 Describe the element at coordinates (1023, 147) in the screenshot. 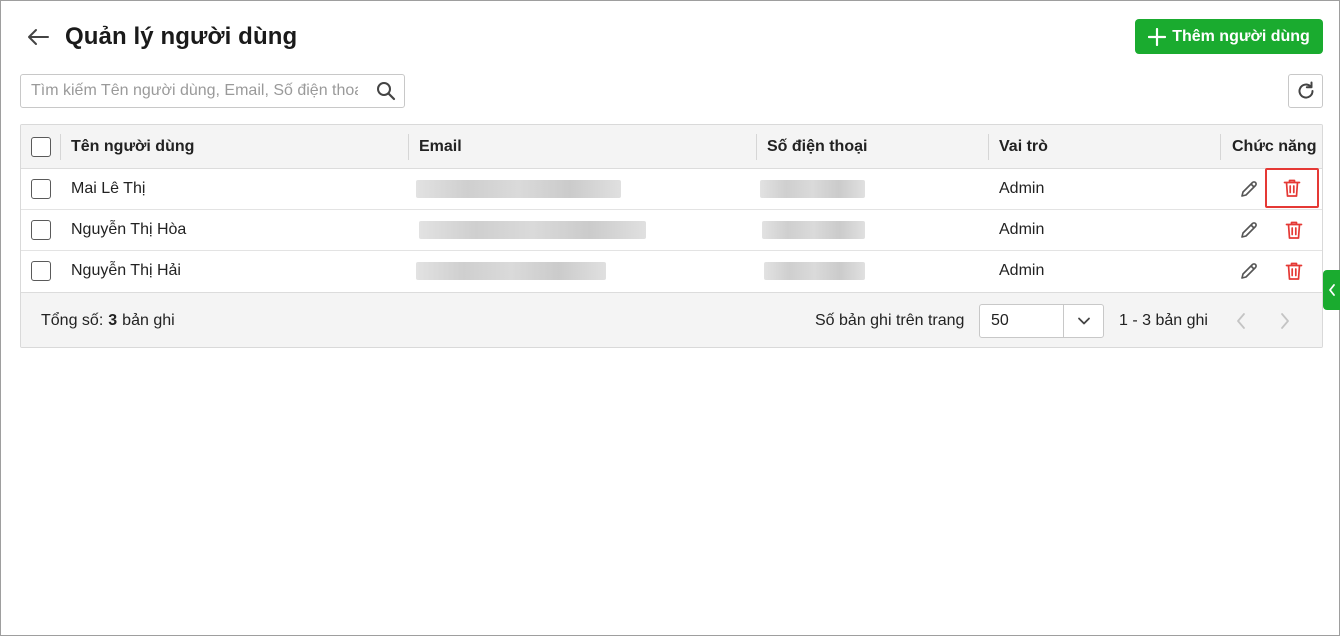

I see `column-header-role: Vai trò` at that location.